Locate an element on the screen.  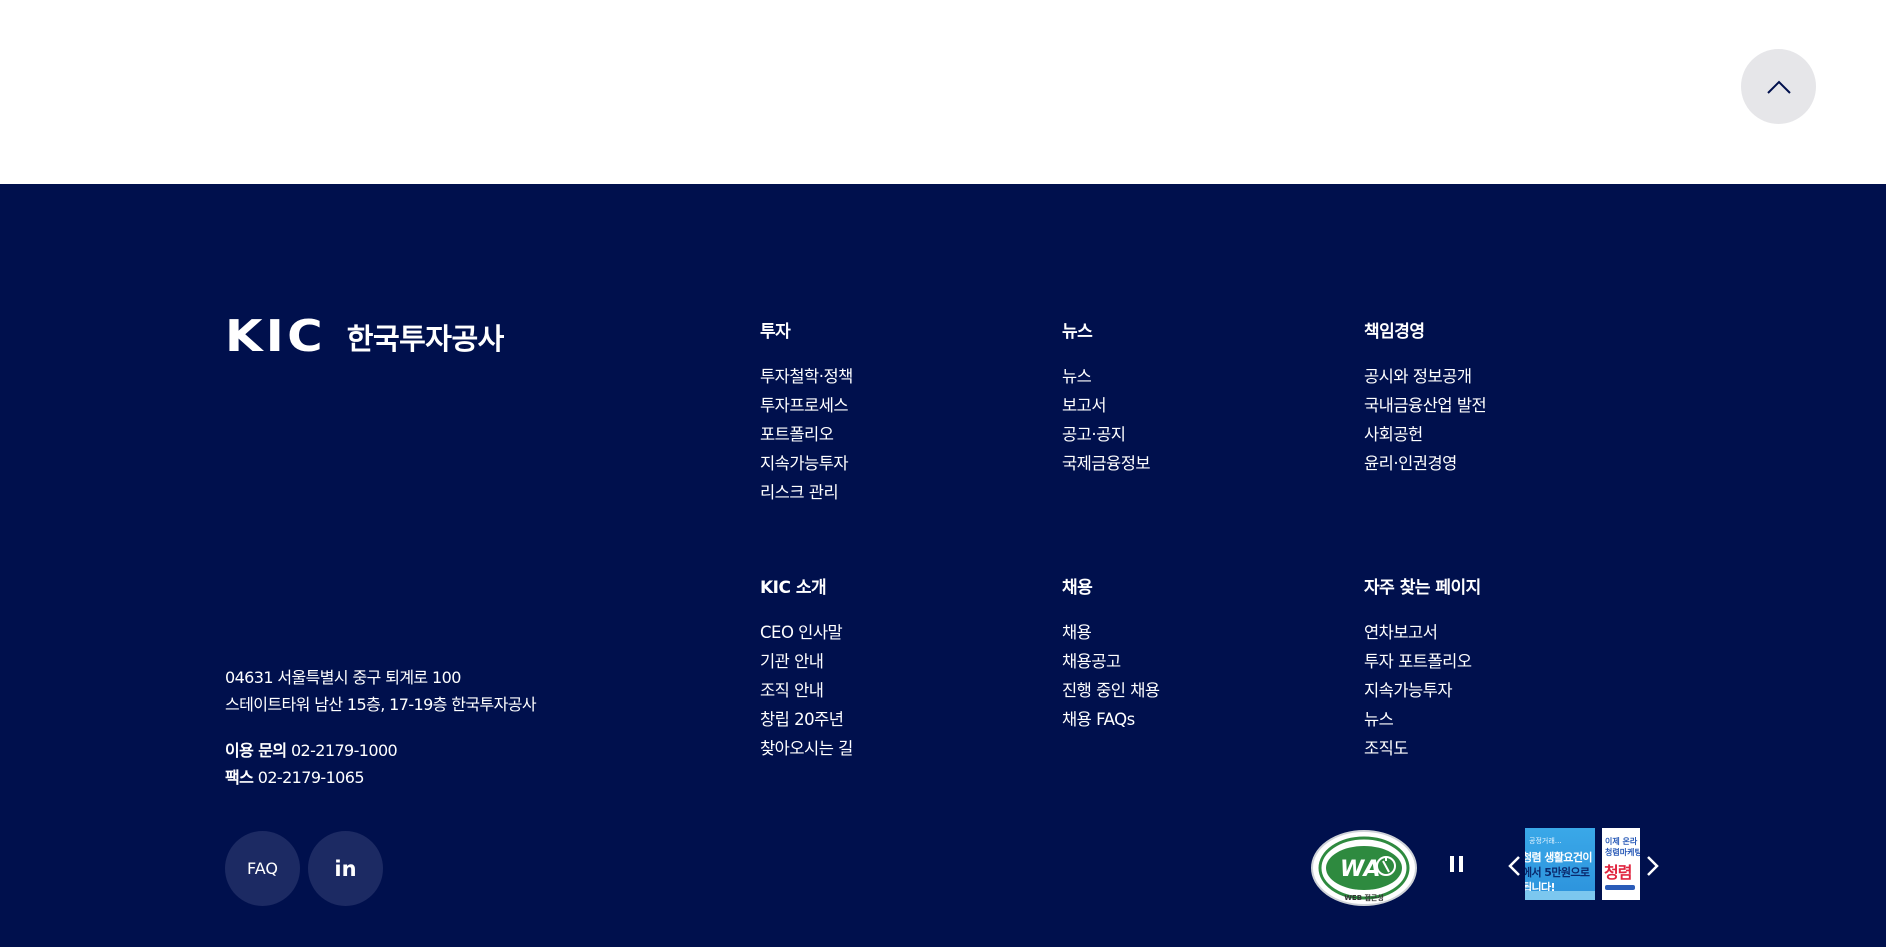
linkedin-icon: in is located at coordinates (345, 868).